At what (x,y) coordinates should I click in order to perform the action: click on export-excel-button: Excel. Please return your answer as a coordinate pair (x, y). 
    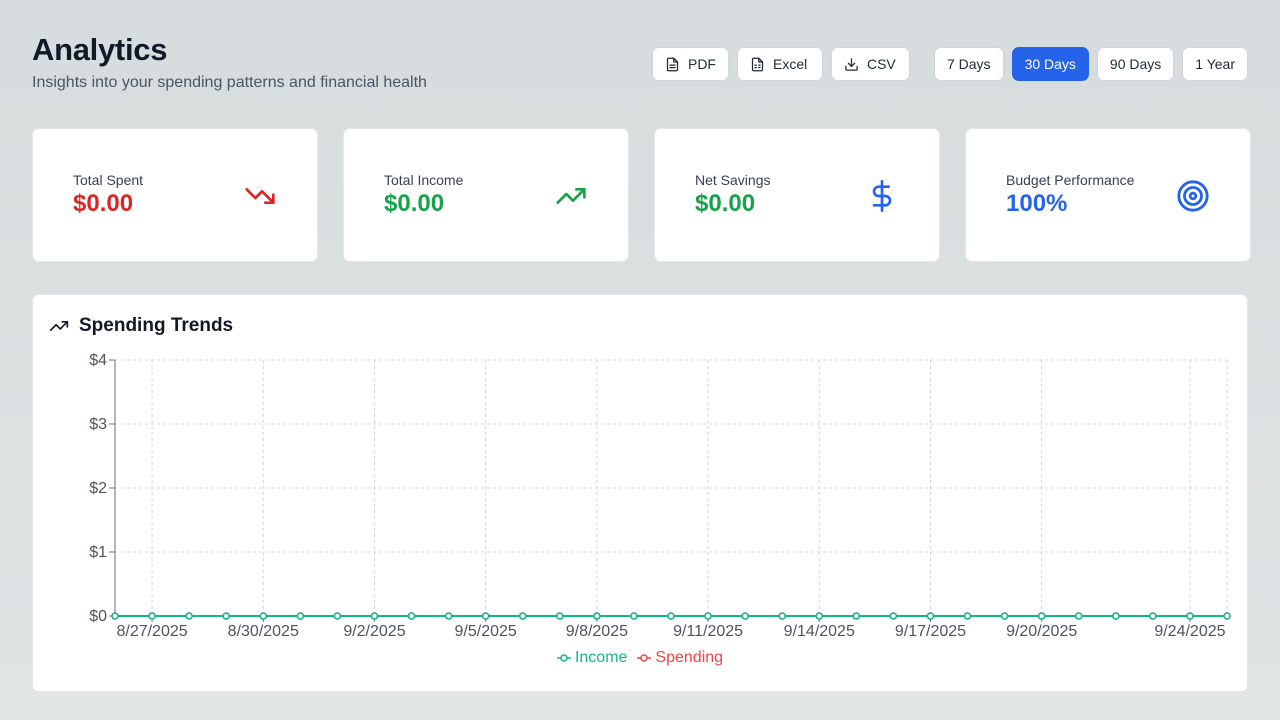
    Looking at the image, I should click on (779, 64).